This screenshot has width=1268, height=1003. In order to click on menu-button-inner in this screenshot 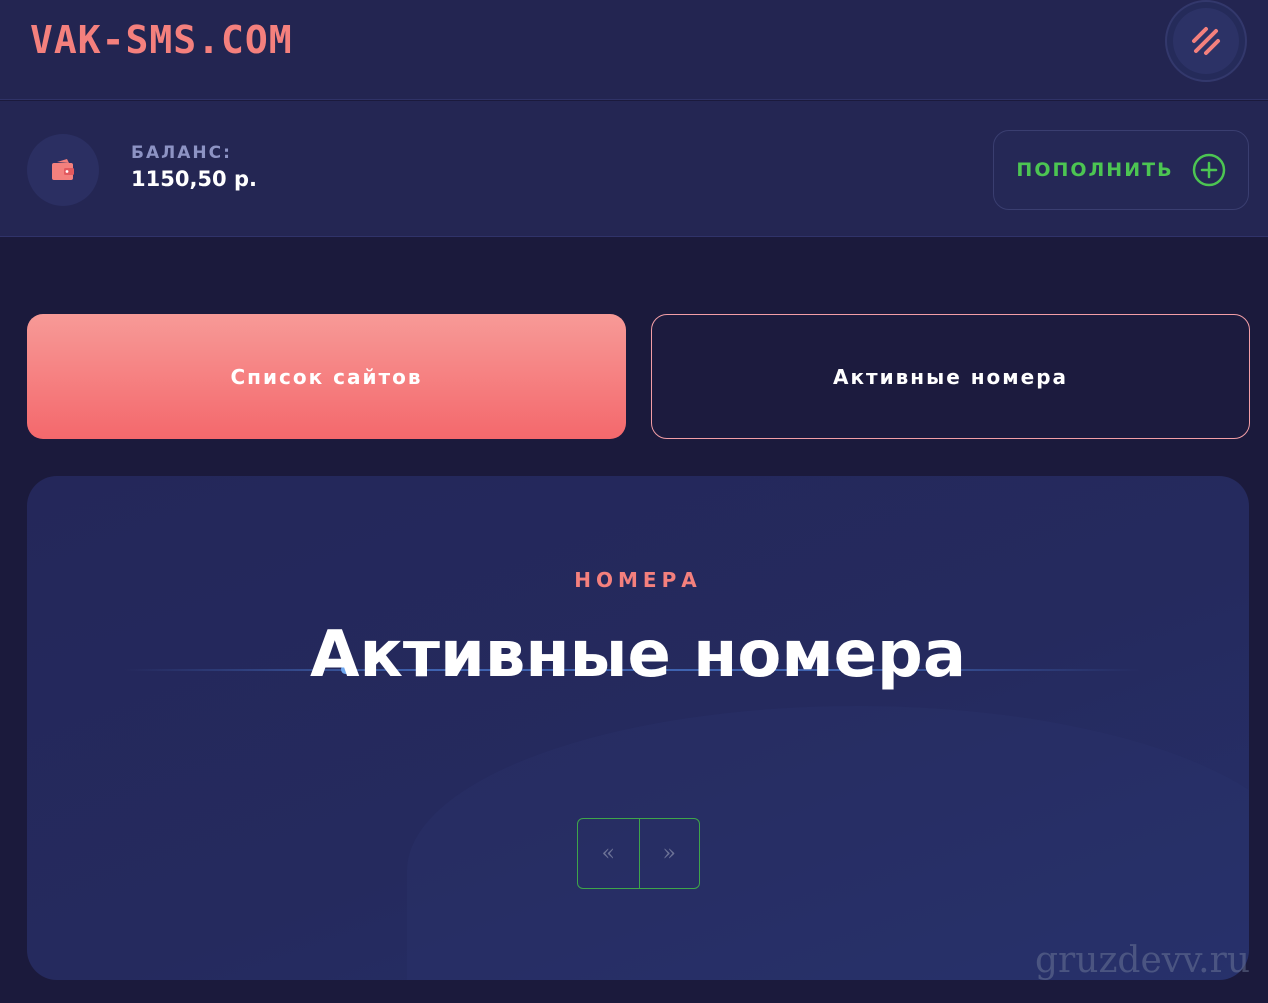, I will do `click(1206, 41)`.